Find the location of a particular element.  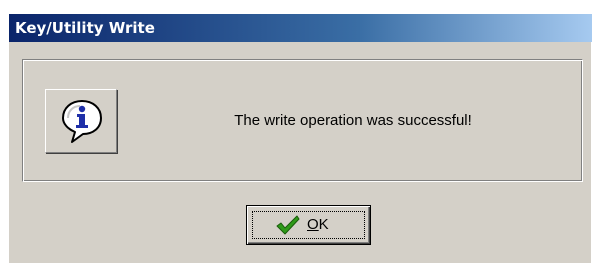

title-bar: Key/Utility Write is located at coordinates (300, 28).